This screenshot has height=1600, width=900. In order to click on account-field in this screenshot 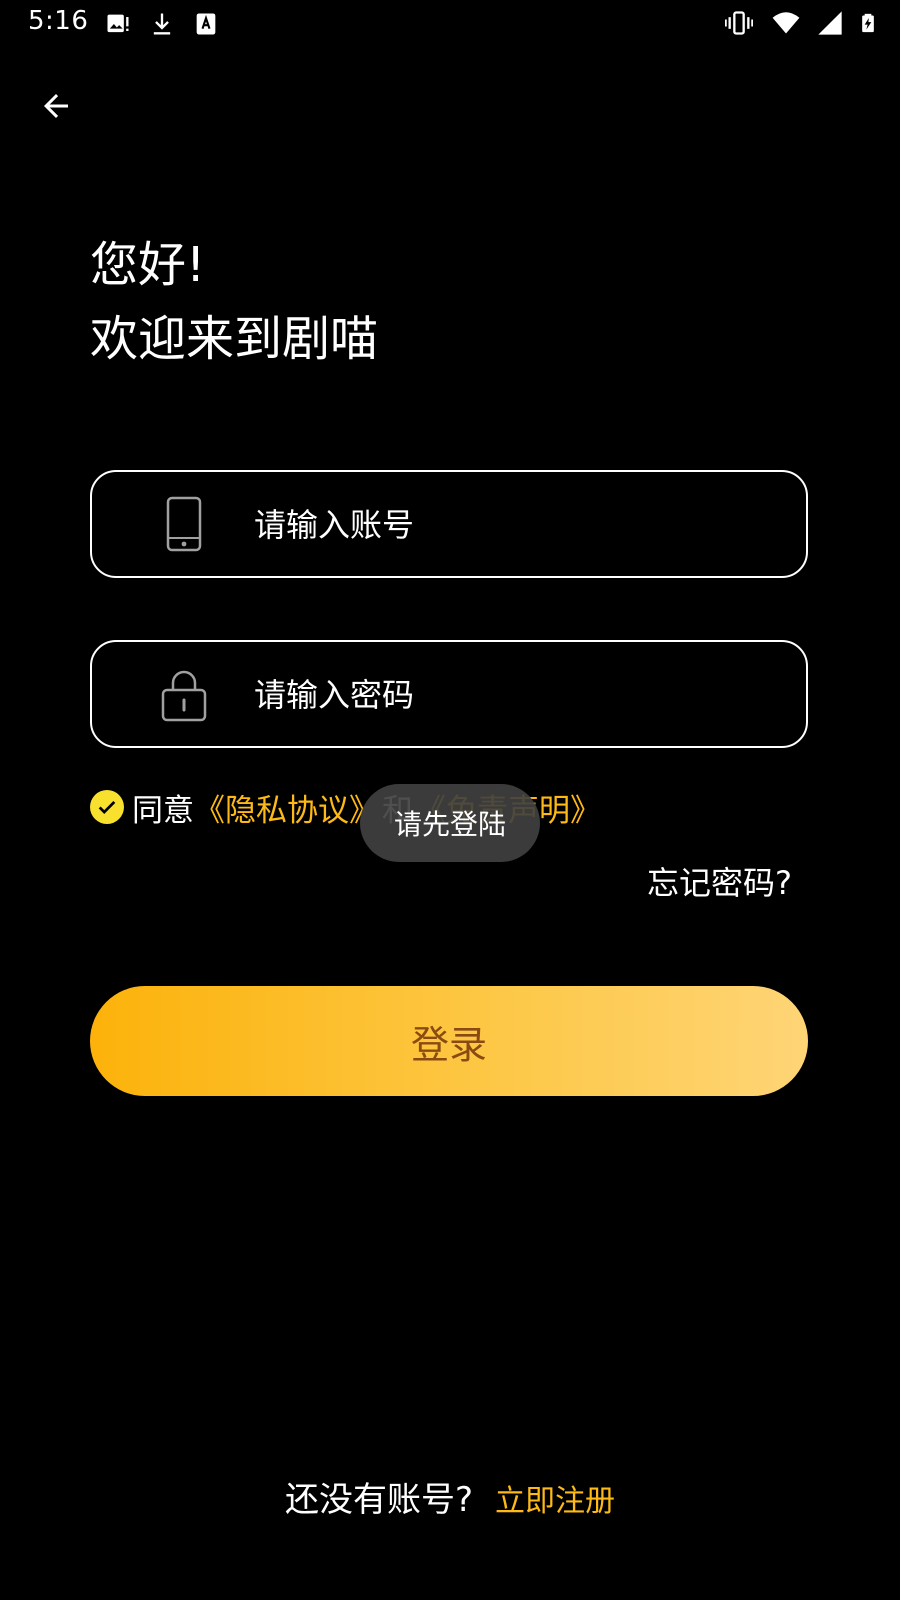, I will do `click(449, 524)`.